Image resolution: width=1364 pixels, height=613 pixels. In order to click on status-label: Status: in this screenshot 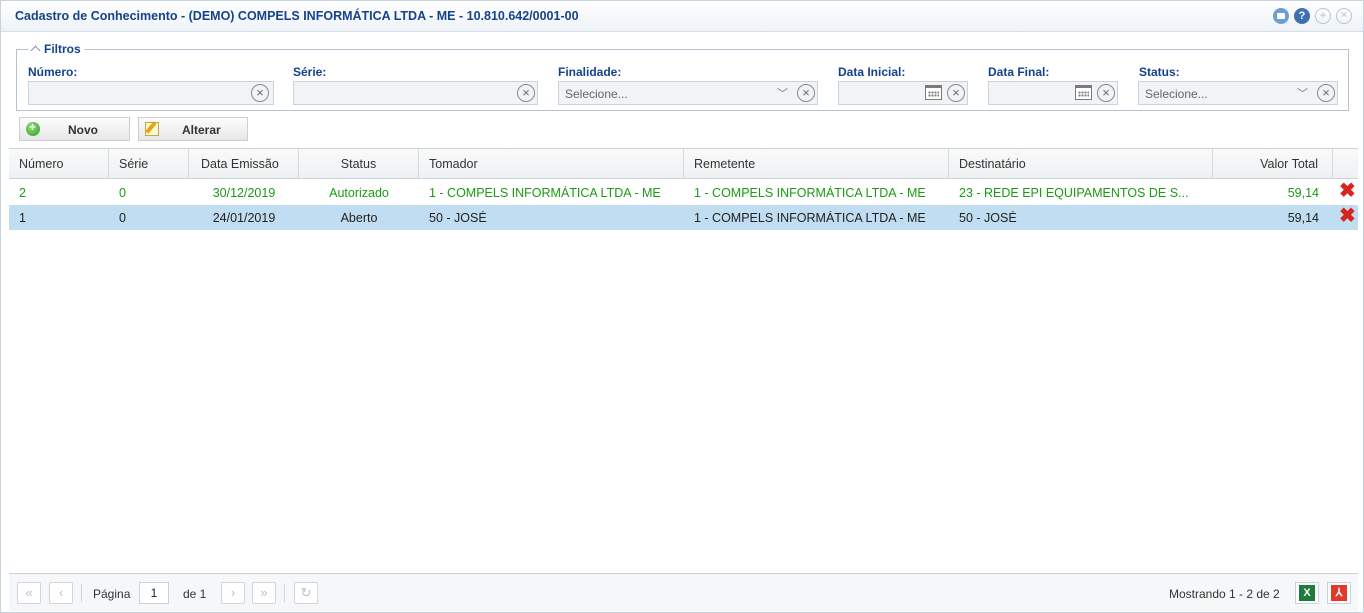, I will do `click(1159, 72)`.